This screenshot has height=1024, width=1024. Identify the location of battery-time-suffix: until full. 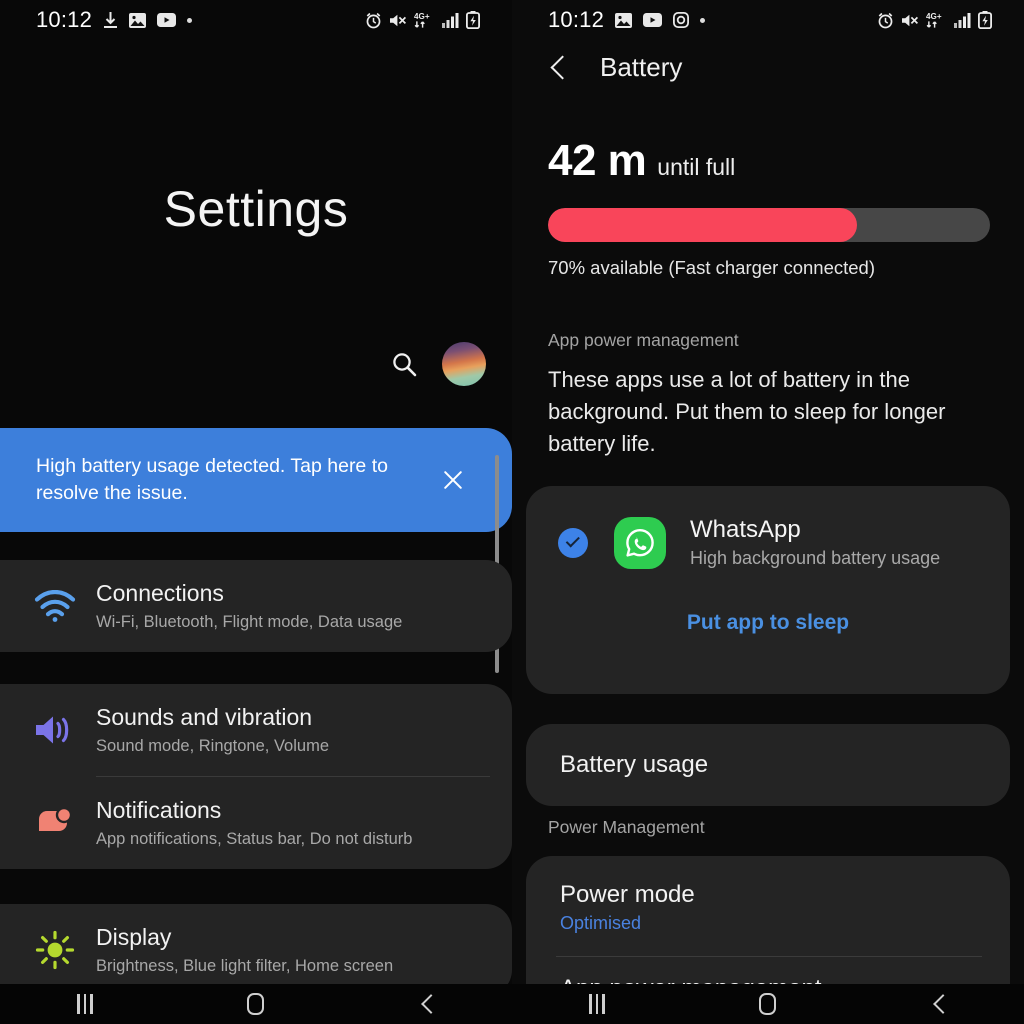
(696, 167).